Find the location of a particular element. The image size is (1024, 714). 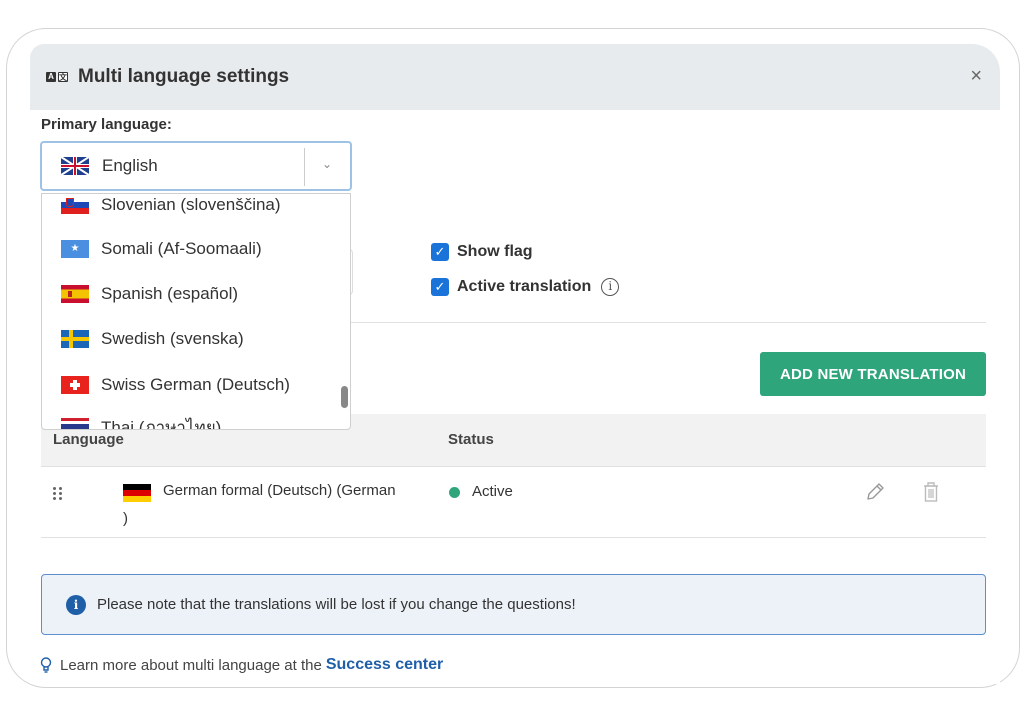

dropdown-option-somali: ★ Somali (Af-Soomaali) is located at coordinates (192, 249).